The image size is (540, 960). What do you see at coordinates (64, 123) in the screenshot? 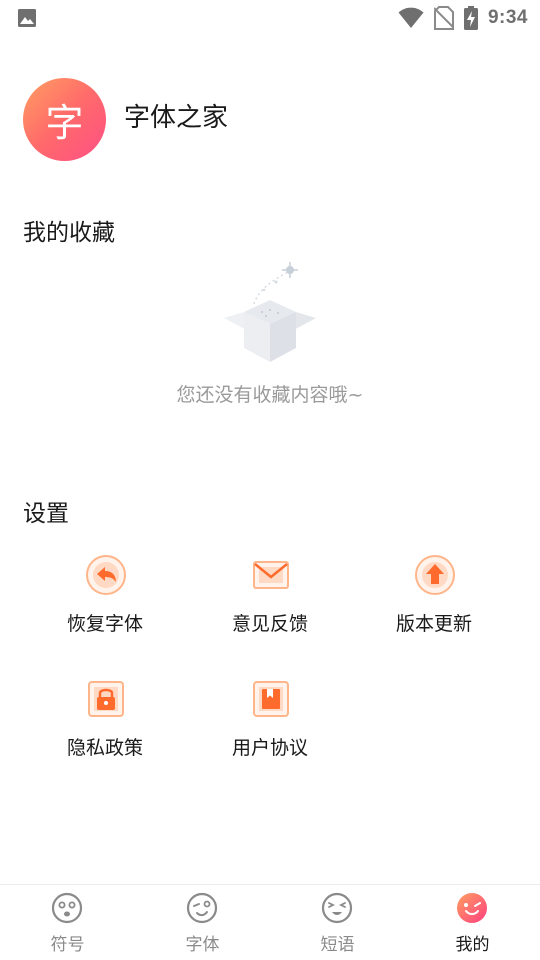
I see `avatar-char: 字` at bounding box center [64, 123].